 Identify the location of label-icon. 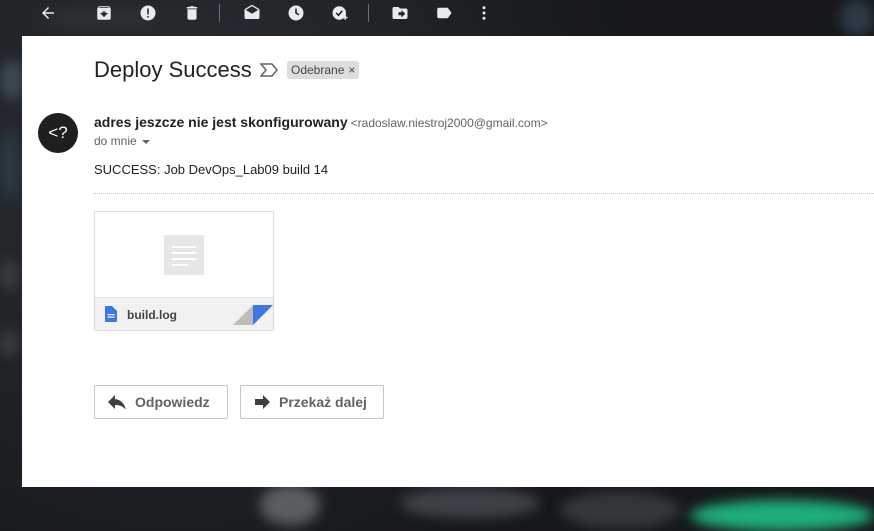
(444, 13).